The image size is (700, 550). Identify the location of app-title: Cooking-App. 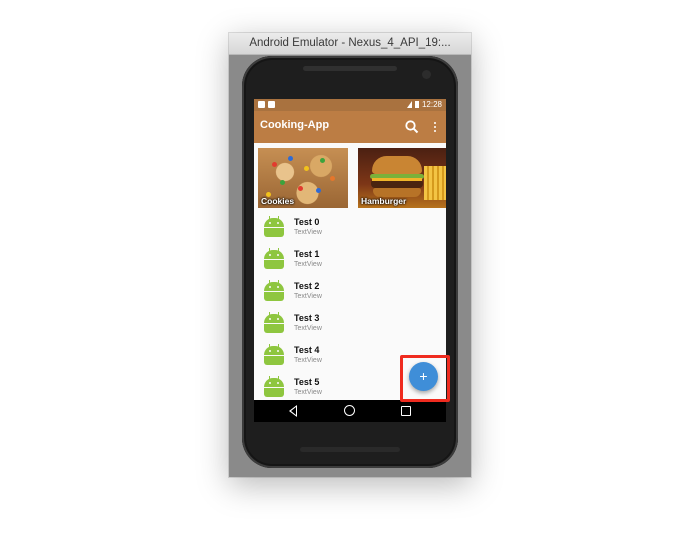
(295, 125).